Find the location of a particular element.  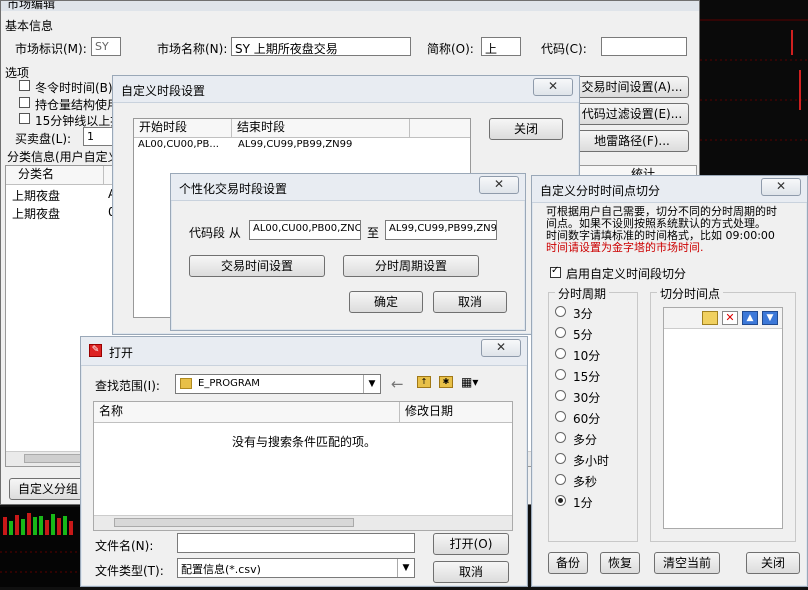

basic-info-heading: 基本信息 is located at coordinates (29, 26).